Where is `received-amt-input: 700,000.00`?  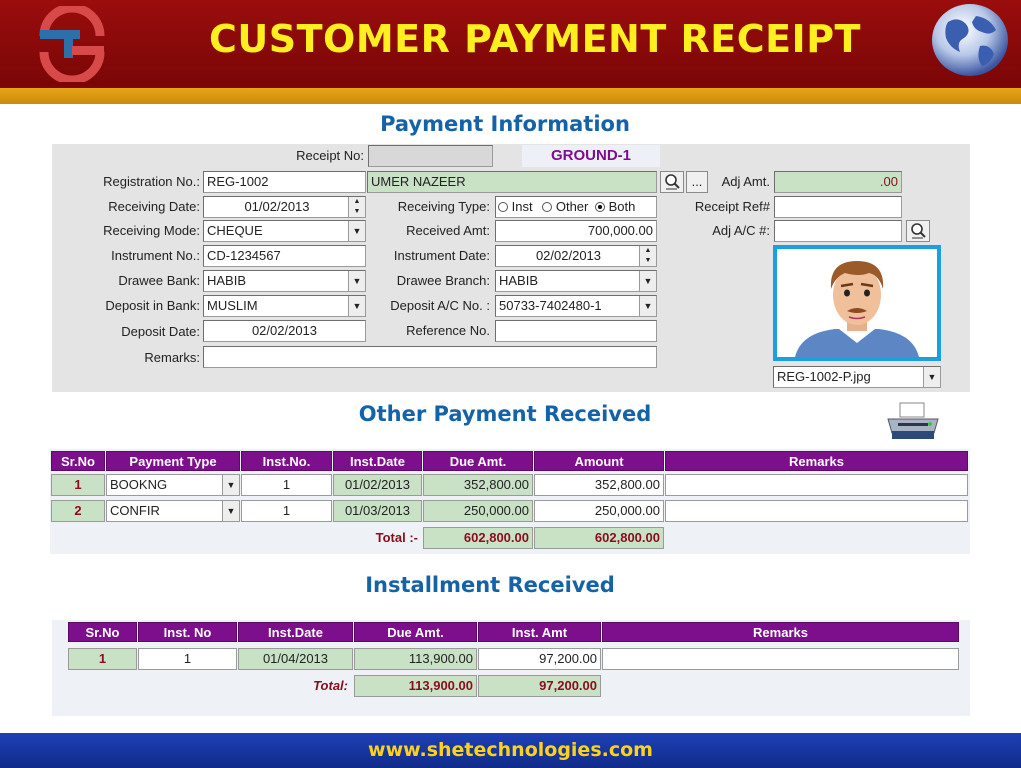
received-amt-input: 700,000.00 is located at coordinates (576, 231).